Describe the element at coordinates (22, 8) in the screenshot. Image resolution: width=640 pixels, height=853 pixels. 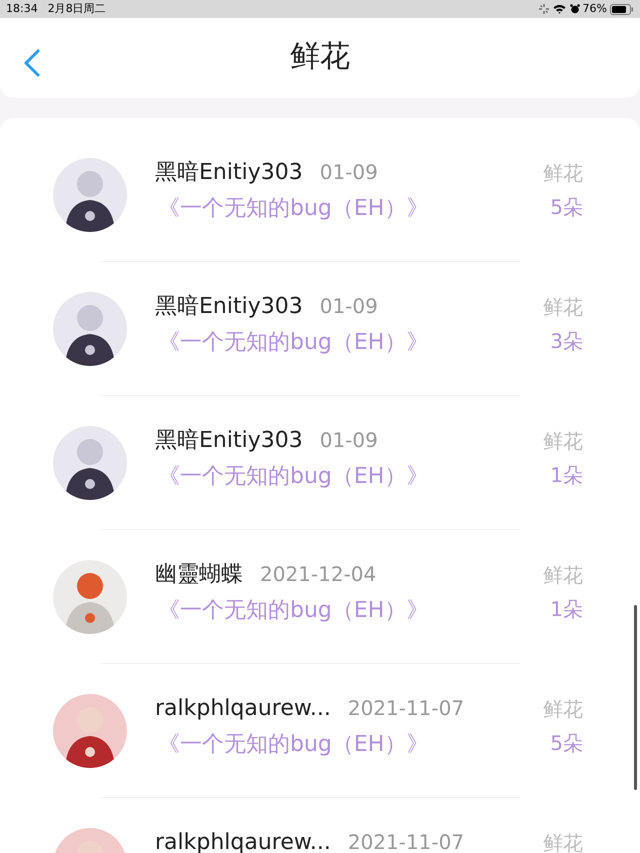
I see `status-time: 18:34` at that location.